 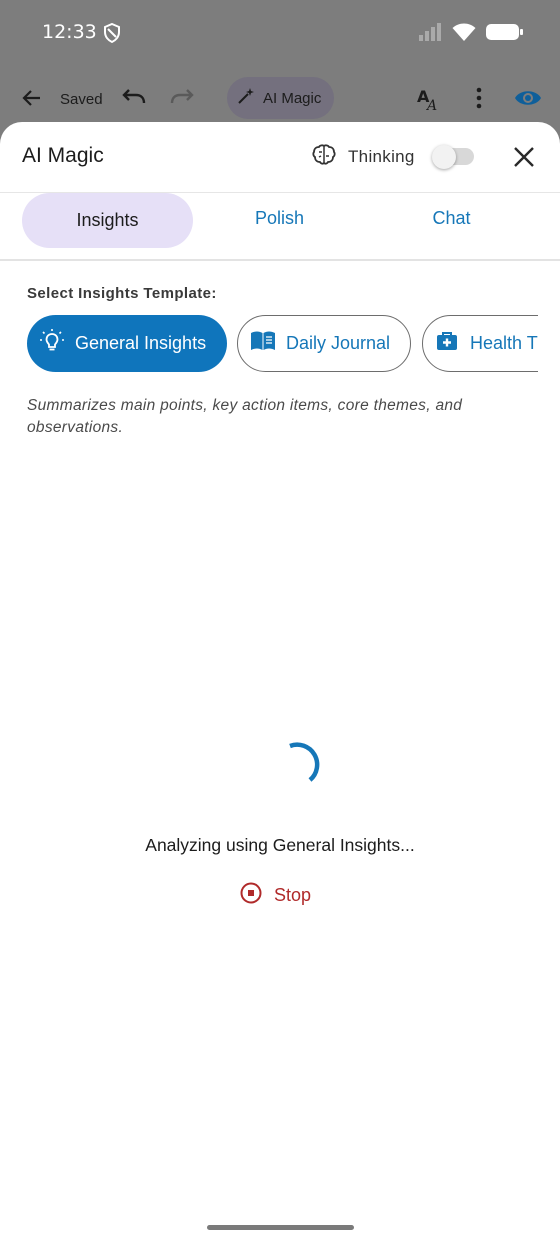 I want to click on stop-circle-icon, so click(x=251, y=895).